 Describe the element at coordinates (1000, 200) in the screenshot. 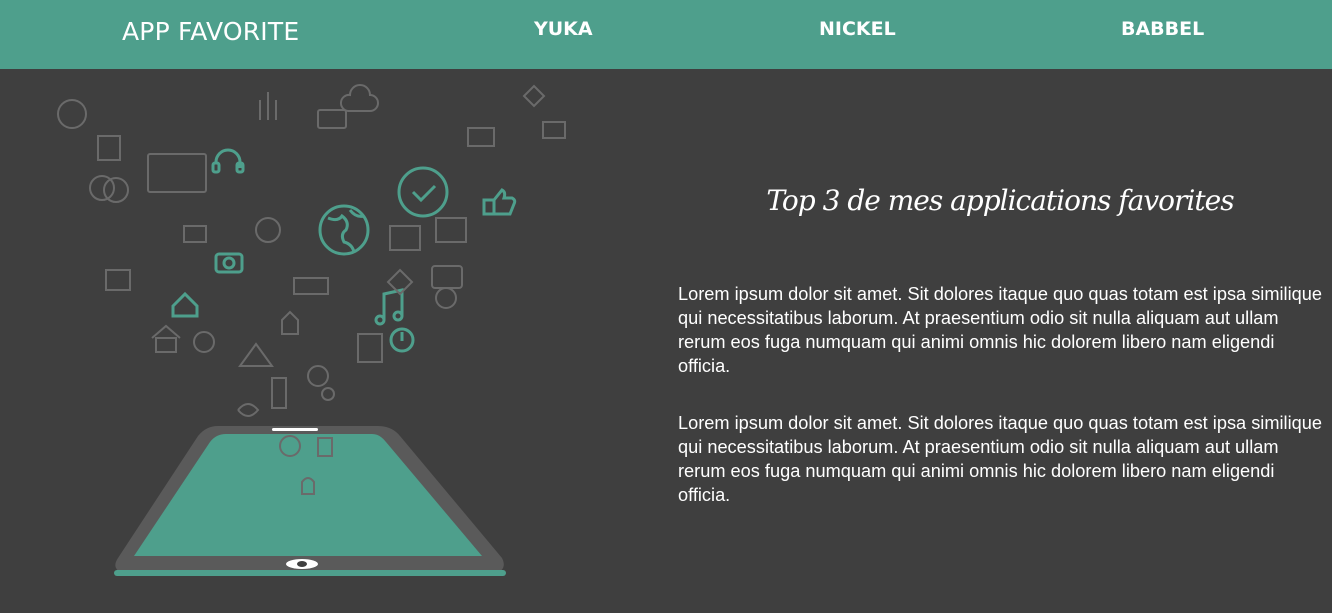

I see `page-title: Top 3 de mes applications favorites` at that location.